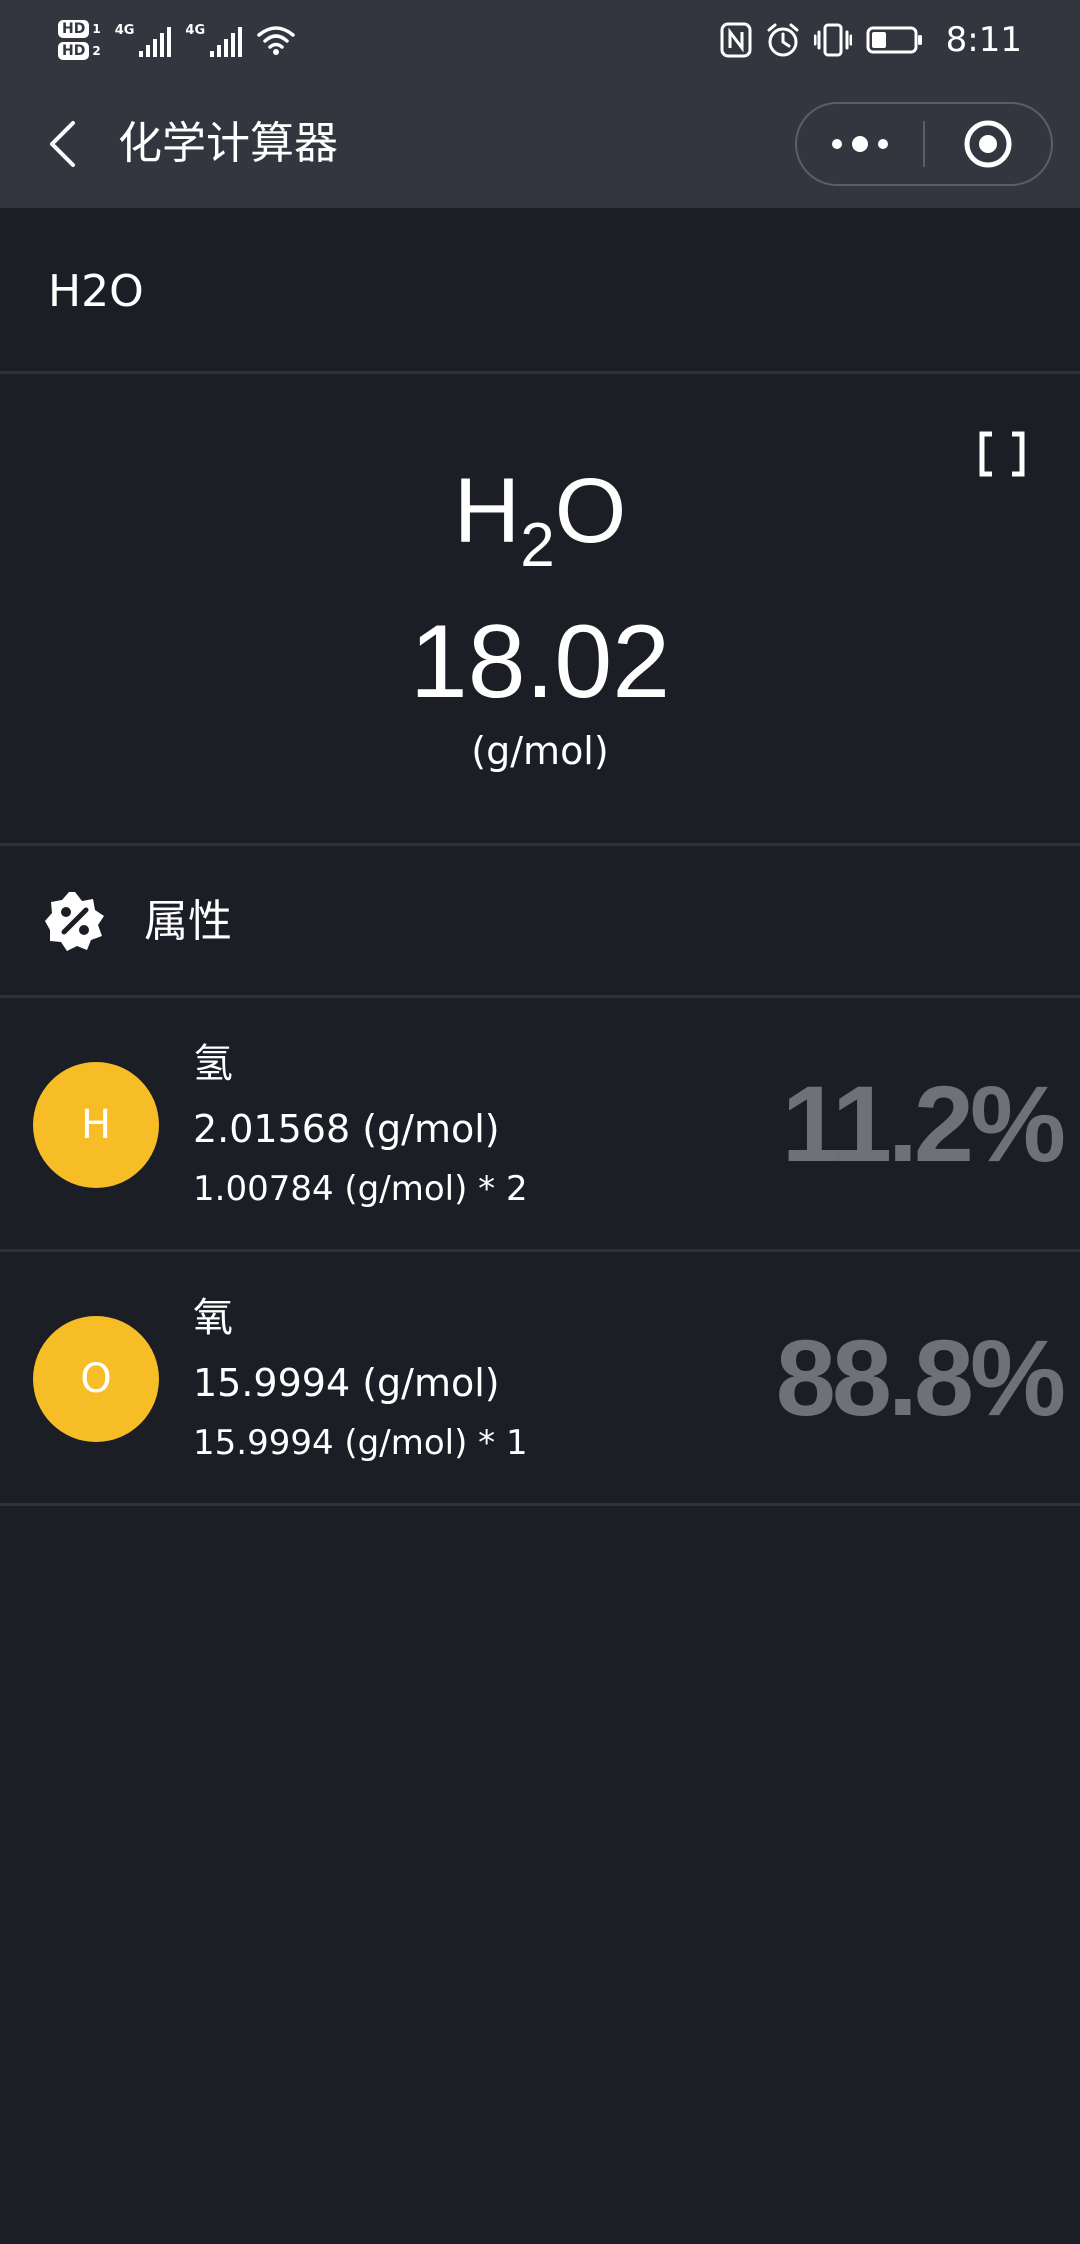 This screenshot has height=2244, width=1080. I want to click on battery-icon, so click(894, 40).